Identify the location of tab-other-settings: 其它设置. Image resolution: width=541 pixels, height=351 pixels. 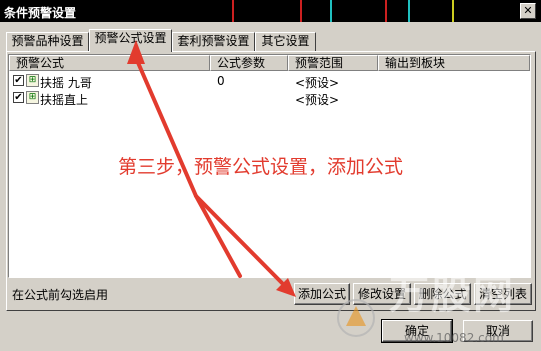
(285, 41).